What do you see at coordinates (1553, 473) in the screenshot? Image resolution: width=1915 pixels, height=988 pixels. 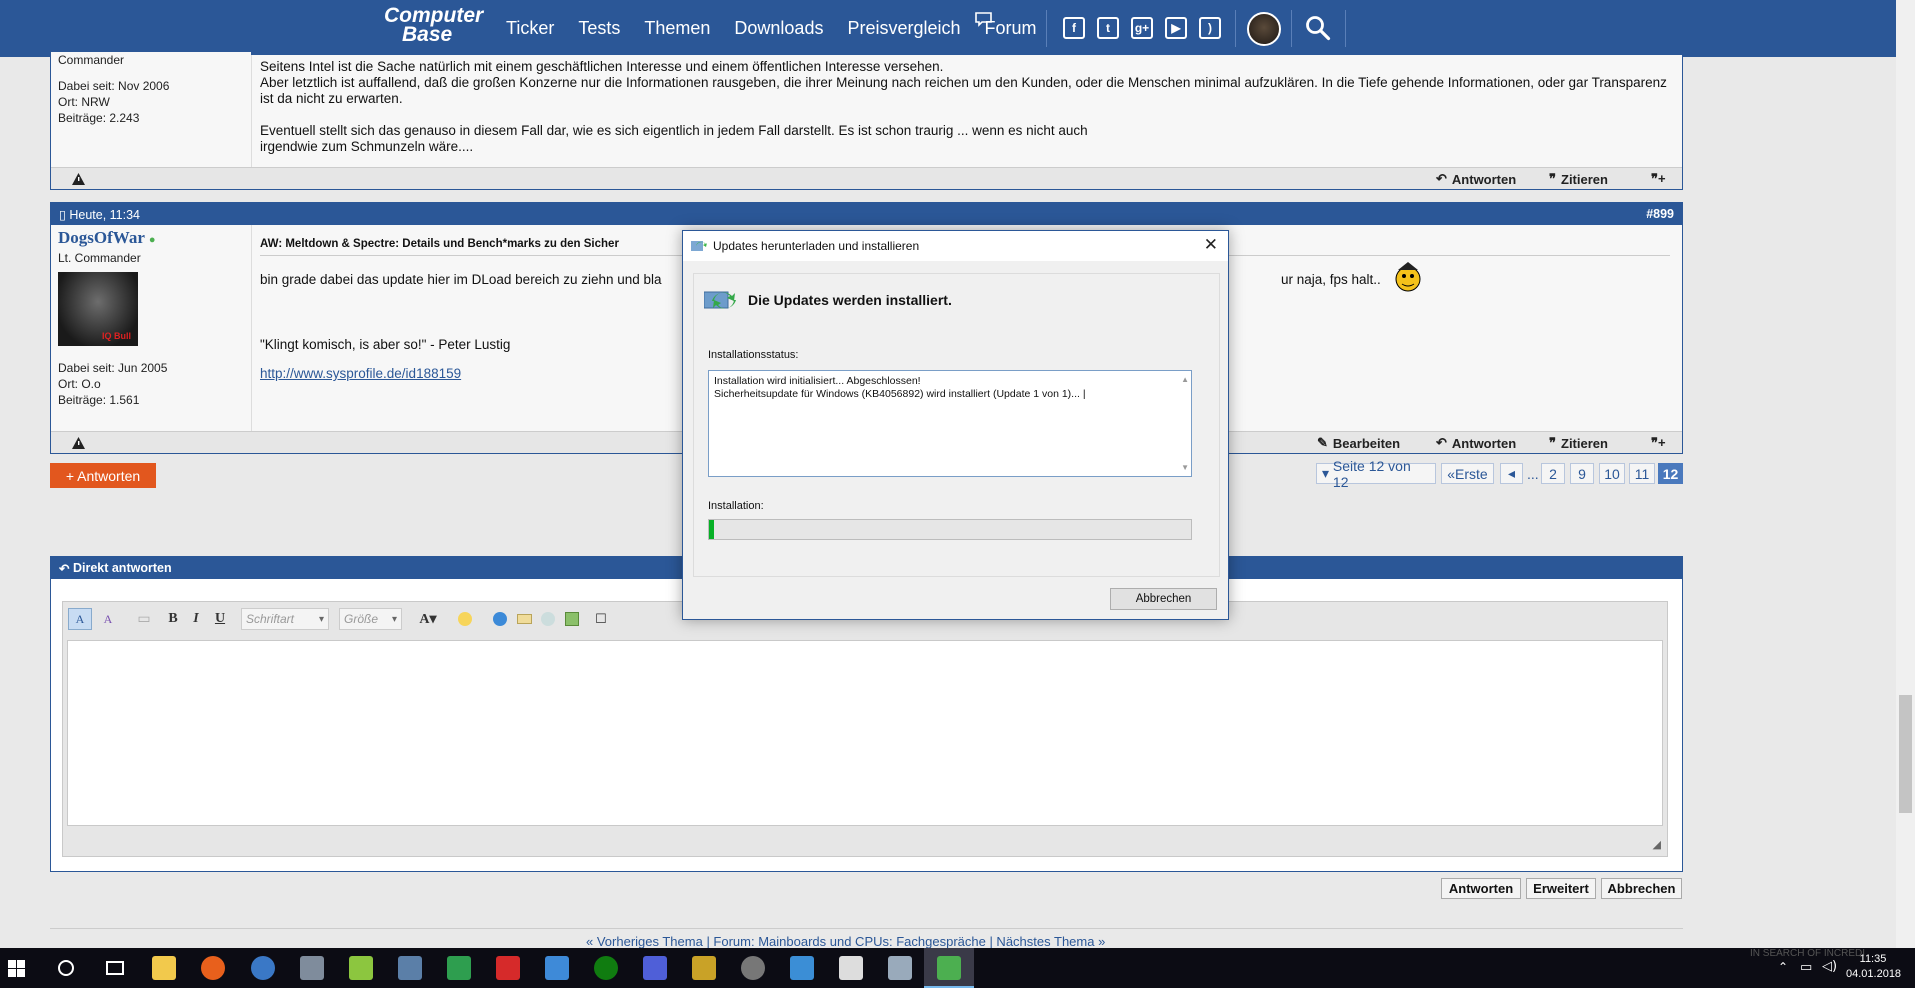 I see `page-2-button: 2` at bounding box center [1553, 473].